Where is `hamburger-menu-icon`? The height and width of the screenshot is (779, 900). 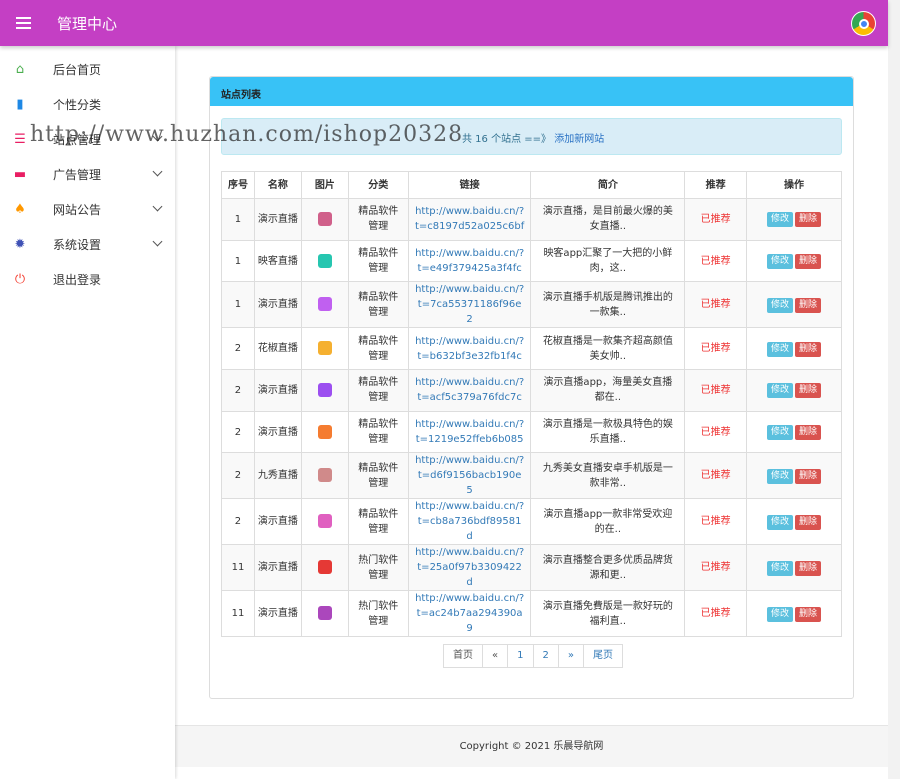
hamburger-menu-icon is located at coordinates (23, 23).